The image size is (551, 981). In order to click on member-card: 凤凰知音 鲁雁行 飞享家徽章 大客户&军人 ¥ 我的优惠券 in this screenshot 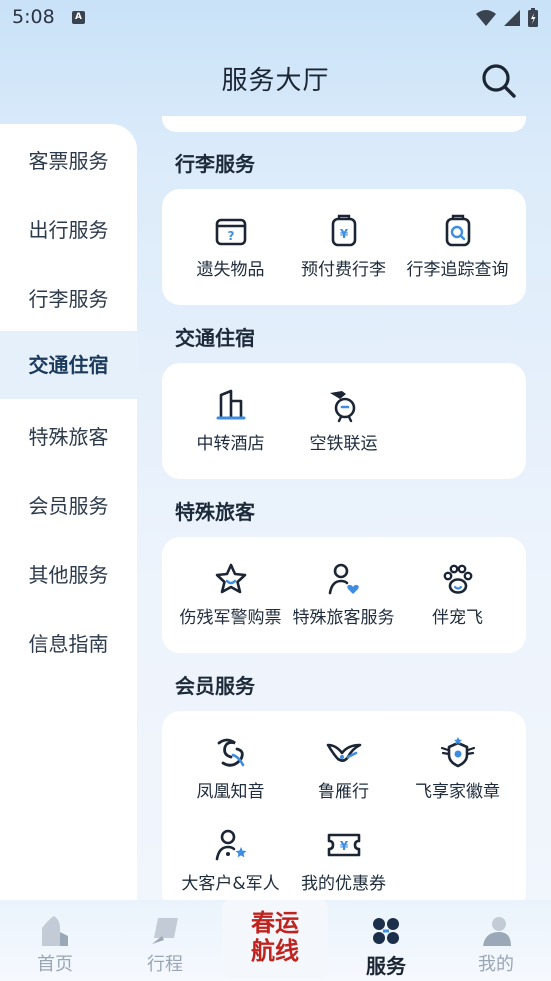, I will do `click(344, 811)`.